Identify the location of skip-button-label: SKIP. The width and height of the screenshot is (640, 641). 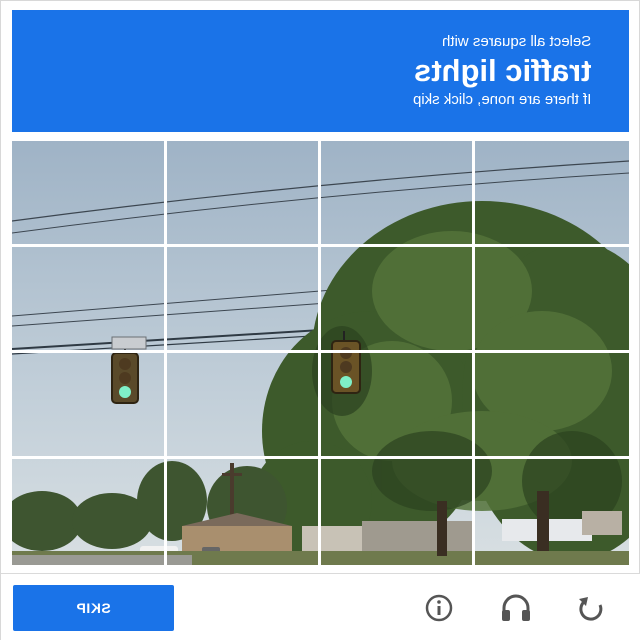
(93, 608).